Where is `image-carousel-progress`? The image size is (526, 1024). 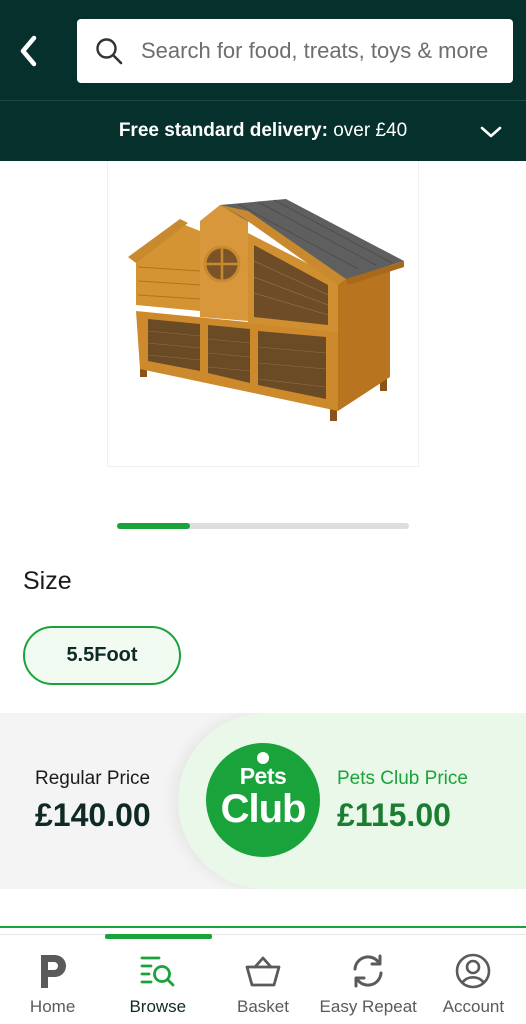 image-carousel-progress is located at coordinates (263, 526).